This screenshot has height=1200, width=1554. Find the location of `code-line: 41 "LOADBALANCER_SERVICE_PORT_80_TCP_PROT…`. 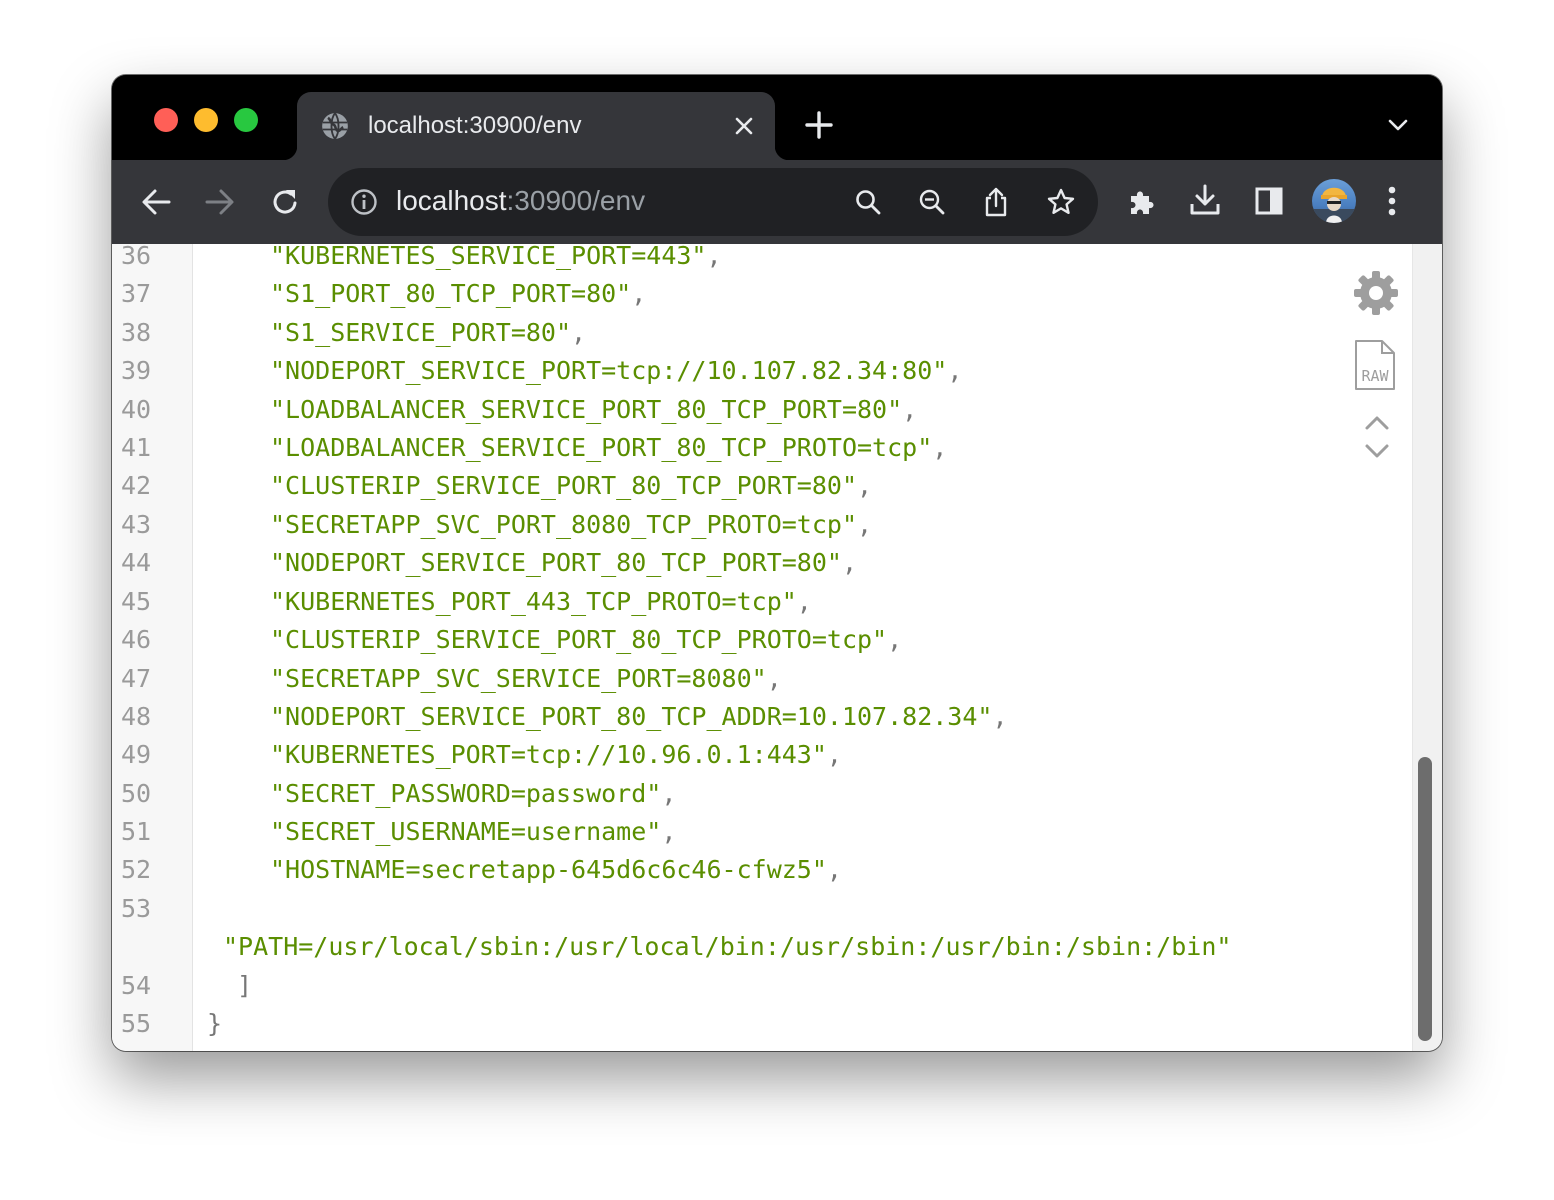

code-line: 41 "LOADBALANCER_SERVICE_PORT_80_TCP_PROT… is located at coordinates (757, 448).